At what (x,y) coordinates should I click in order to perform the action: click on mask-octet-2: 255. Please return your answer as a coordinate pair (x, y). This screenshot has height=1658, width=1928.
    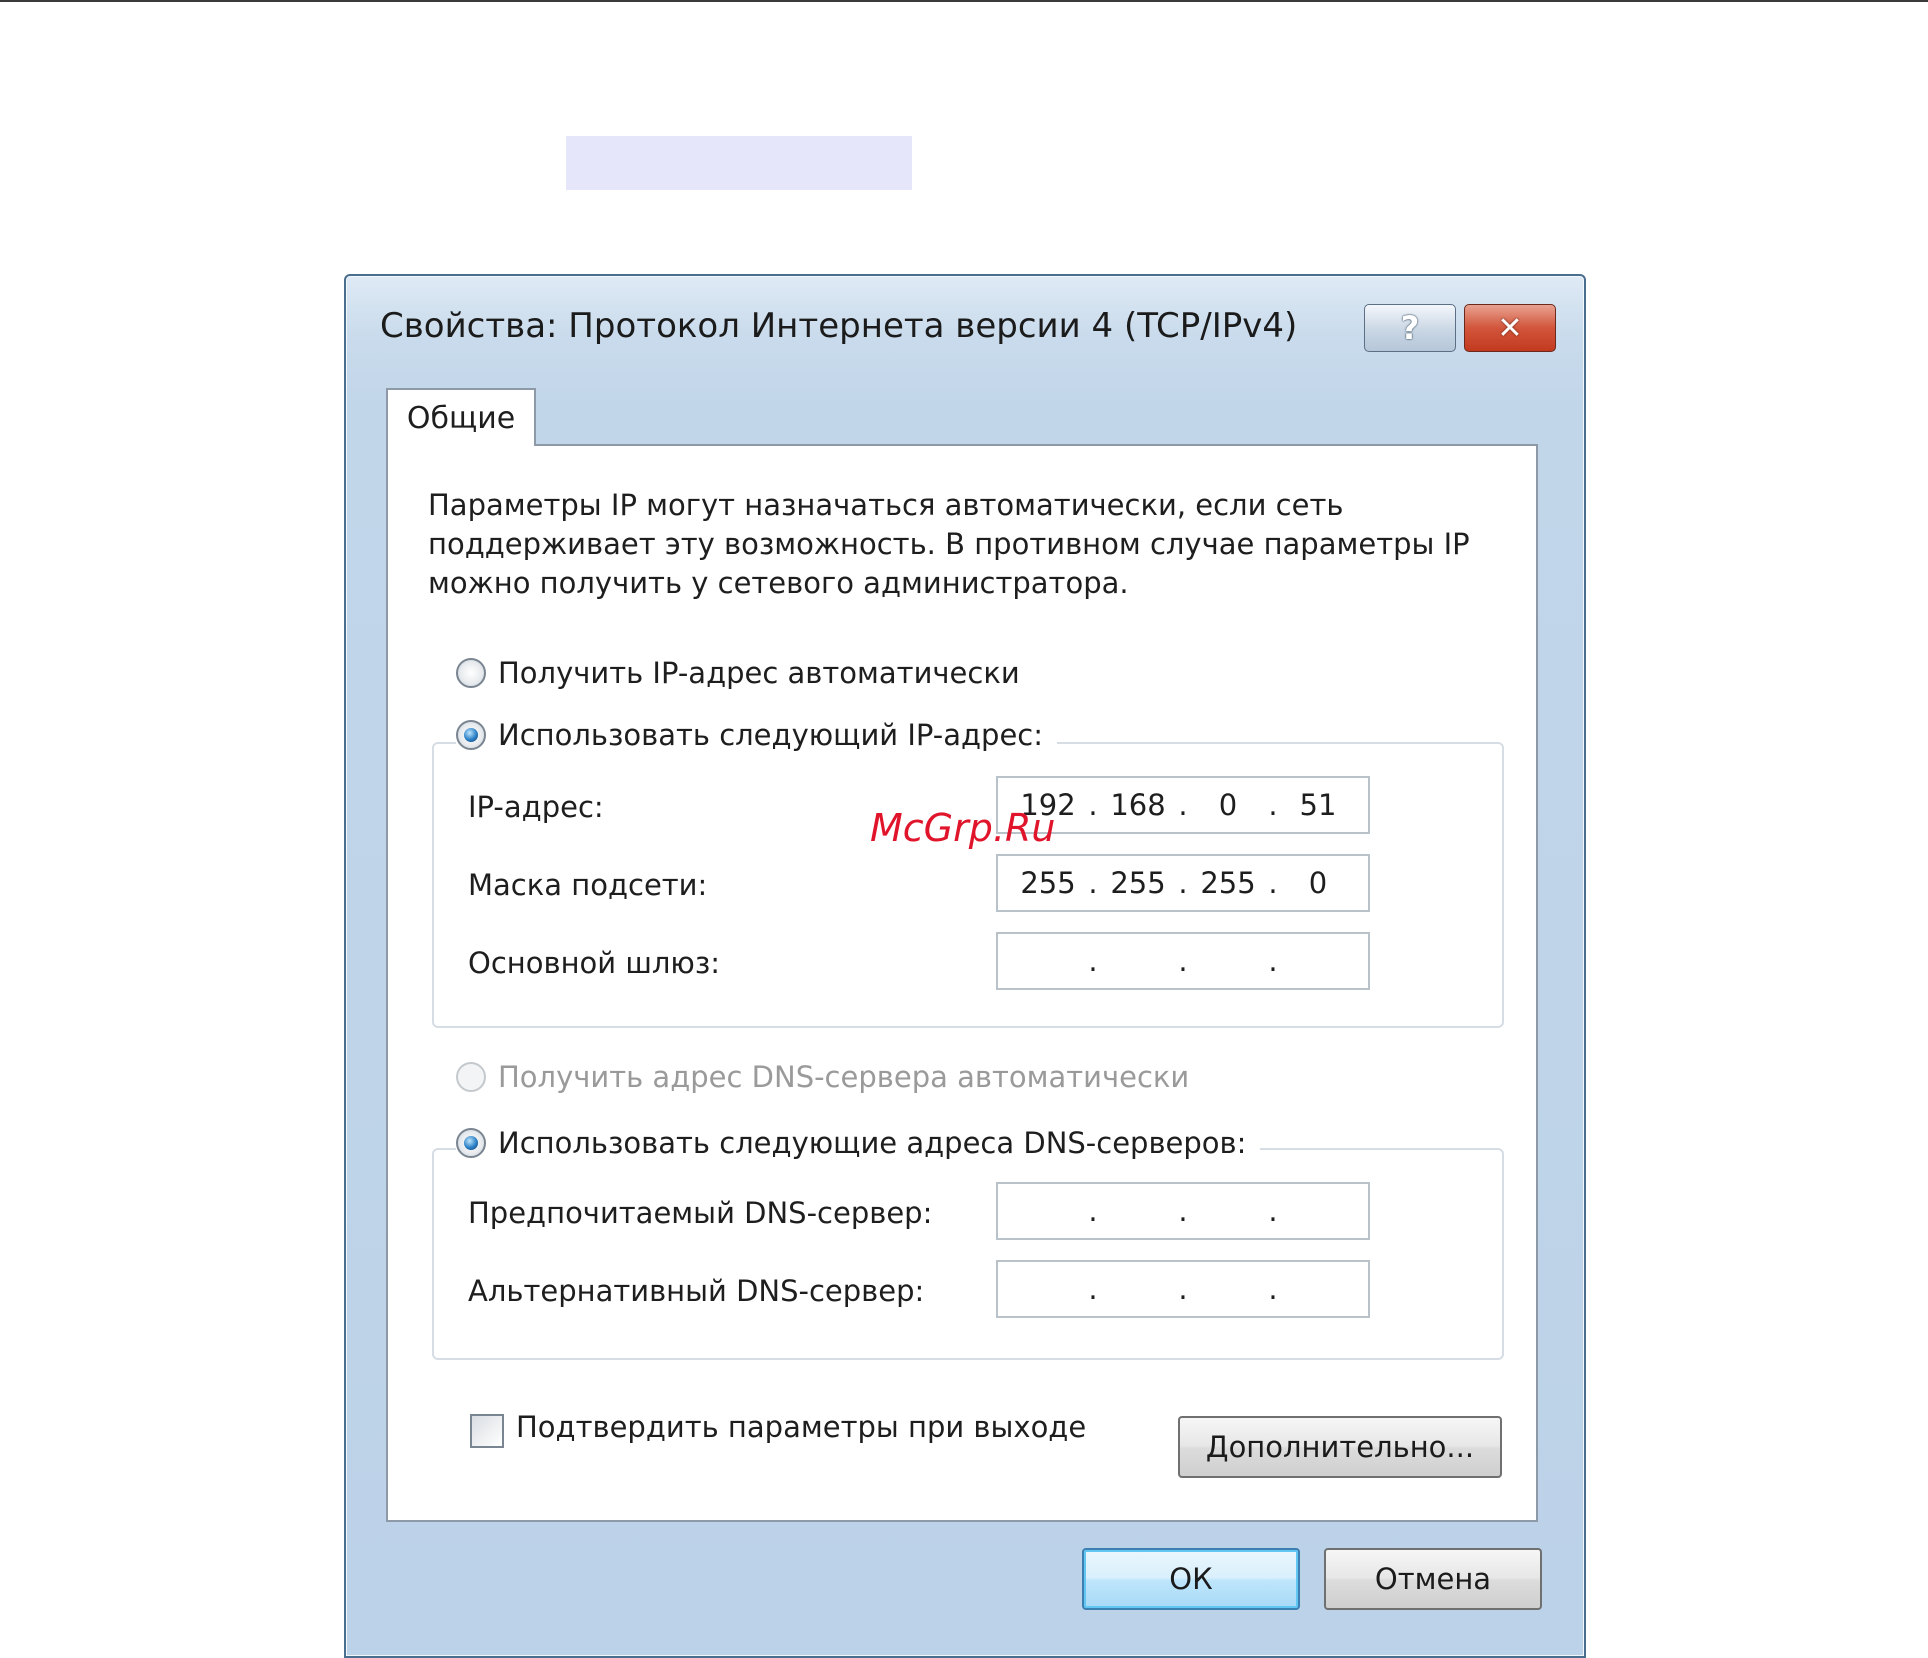
    Looking at the image, I should click on (1138, 883).